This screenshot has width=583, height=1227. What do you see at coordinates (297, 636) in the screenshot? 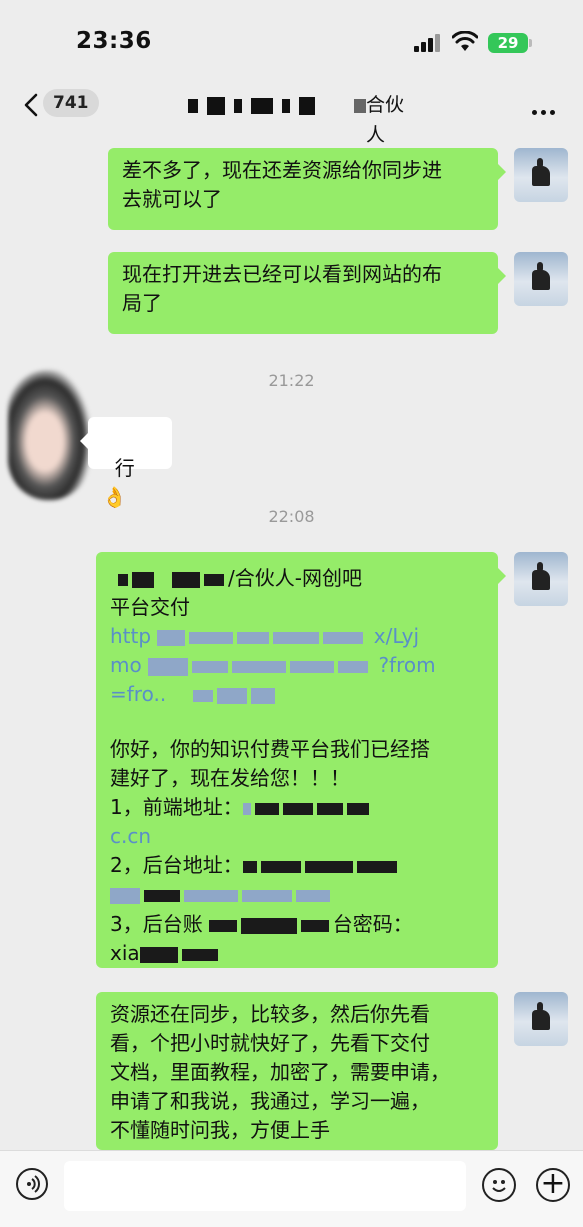
I see `message-link: http x/Lyj` at bounding box center [297, 636].